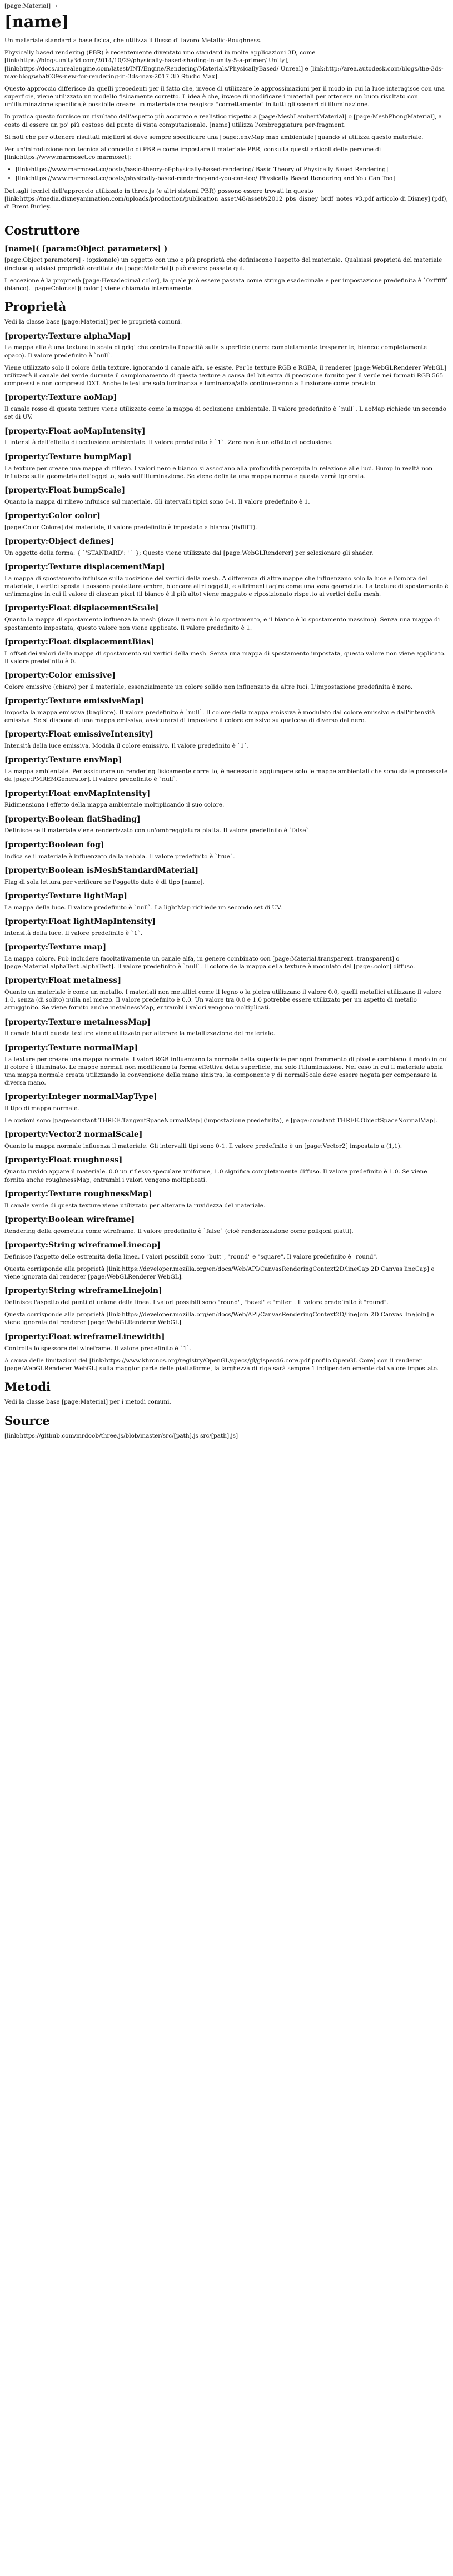  What do you see at coordinates (52, 515) in the screenshot?
I see `property-name: [property:Color color]` at bounding box center [52, 515].